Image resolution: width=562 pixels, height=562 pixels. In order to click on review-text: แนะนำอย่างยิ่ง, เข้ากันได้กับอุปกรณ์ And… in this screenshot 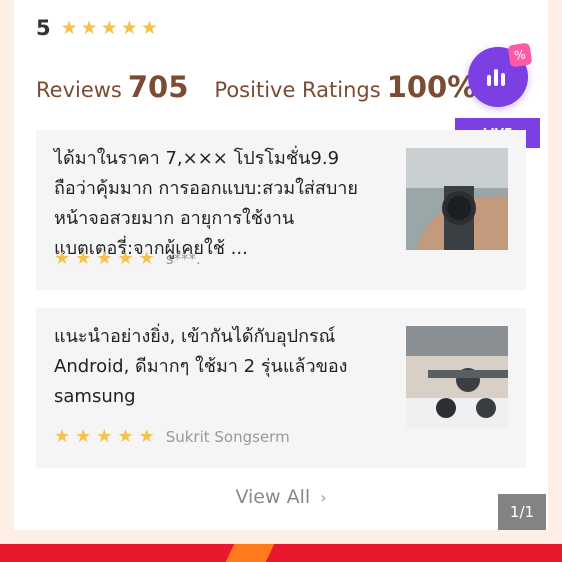, I will do `click(201, 366)`.